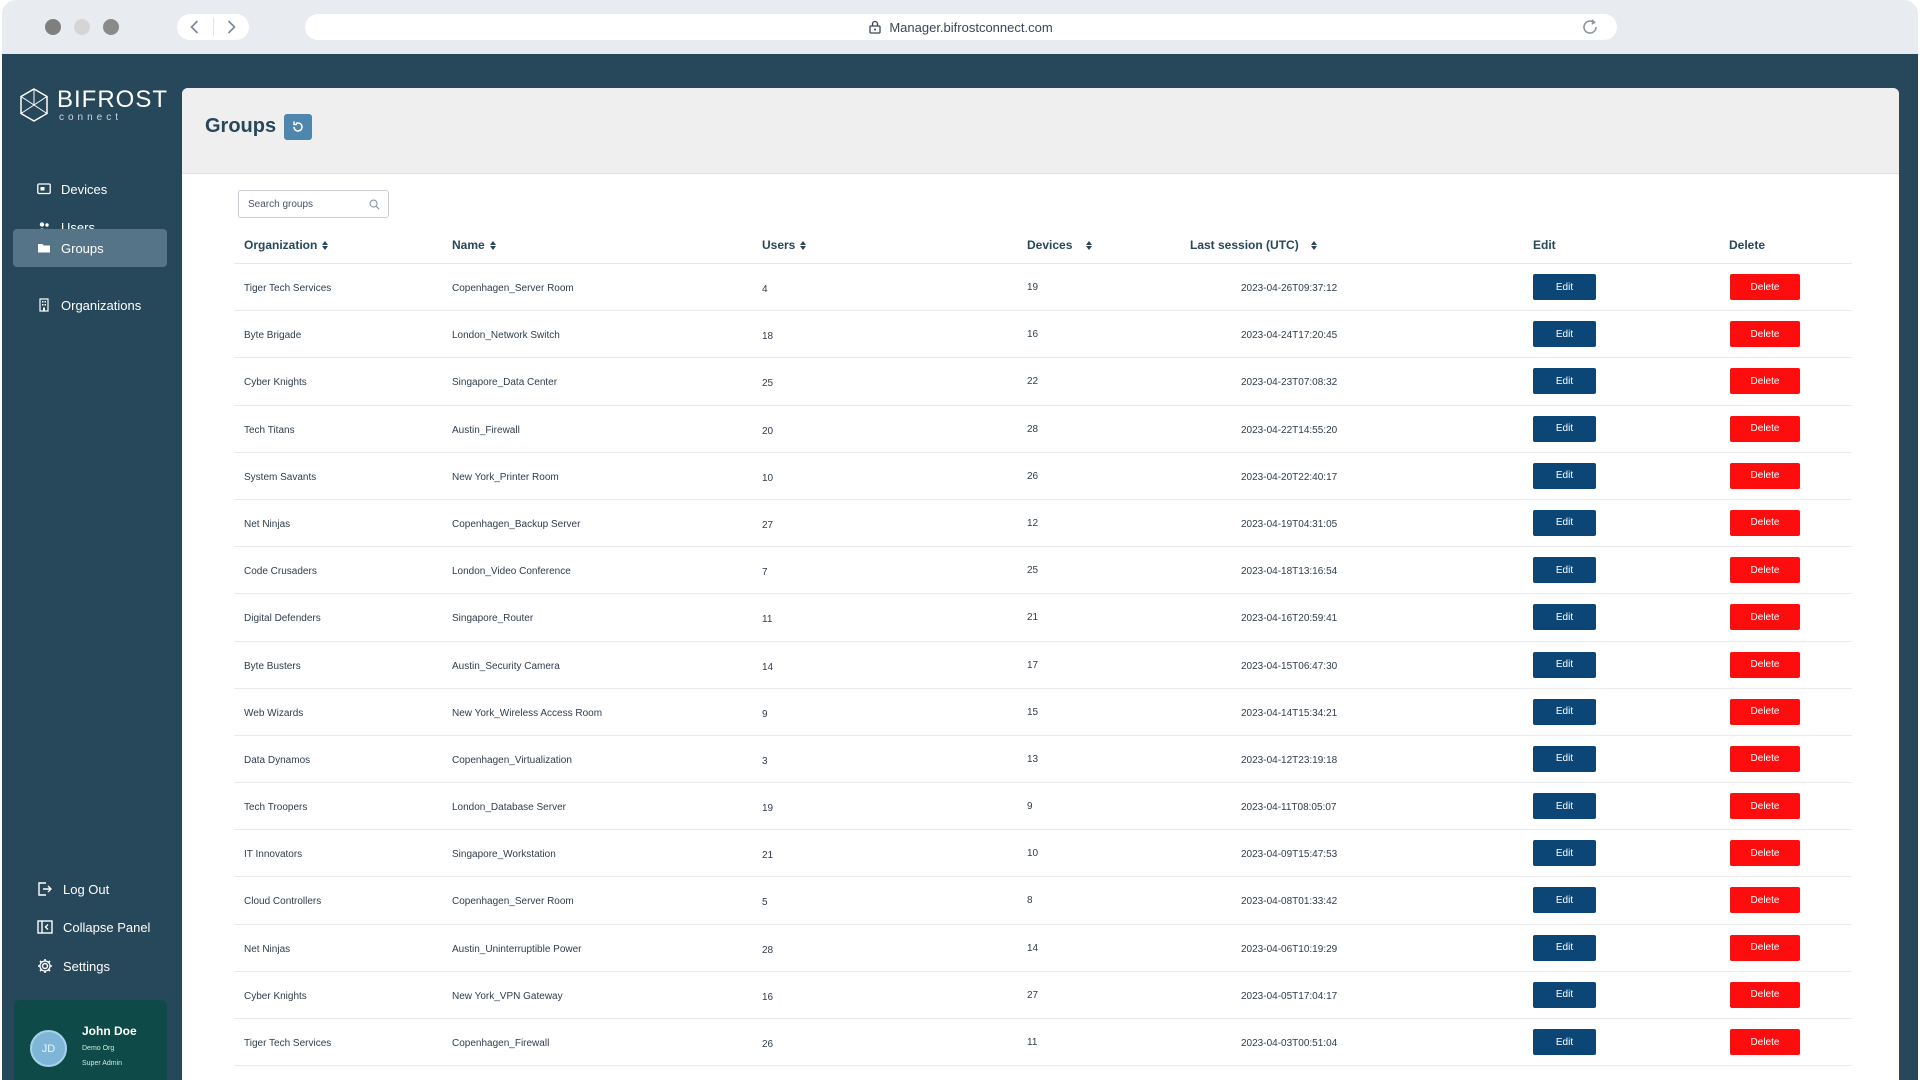 This screenshot has width=1920, height=1080. What do you see at coordinates (101, 305) in the screenshot?
I see `sidebar-item-label: Organizations` at bounding box center [101, 305].